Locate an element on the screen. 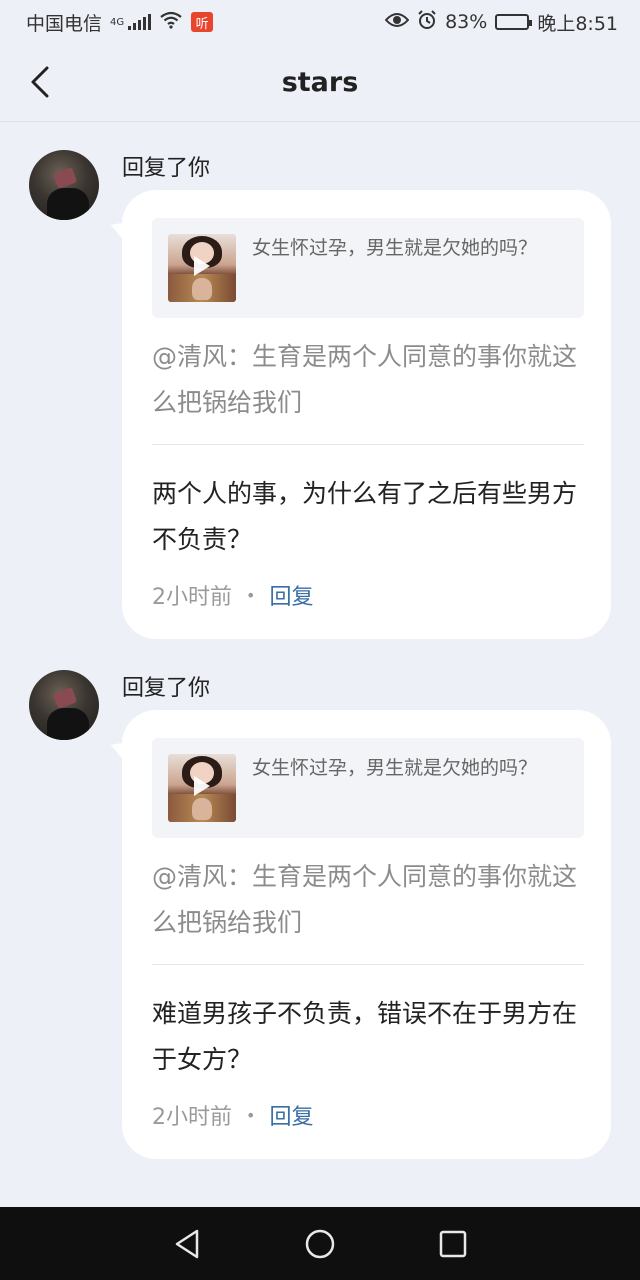 The image size is (640, 1280). system-nav-bar is located at coordinates (320, 1243).